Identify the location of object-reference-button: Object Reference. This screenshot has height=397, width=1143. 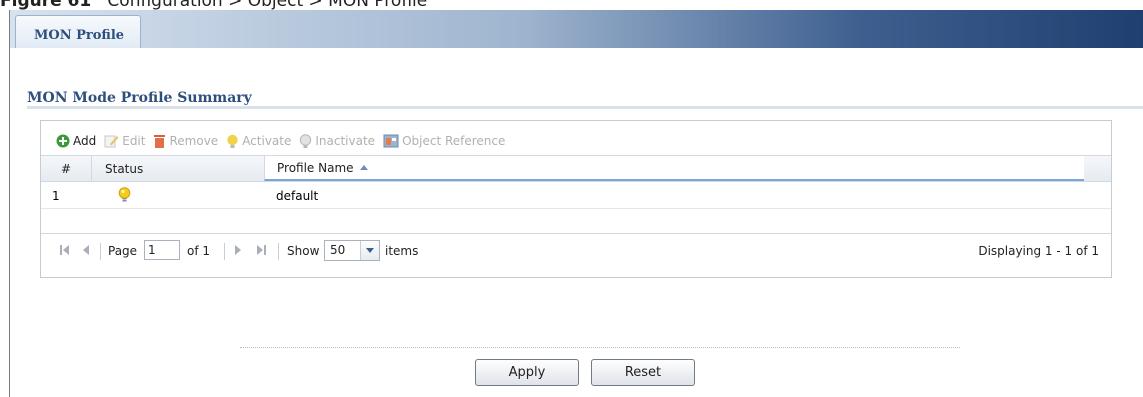
(444, 141).